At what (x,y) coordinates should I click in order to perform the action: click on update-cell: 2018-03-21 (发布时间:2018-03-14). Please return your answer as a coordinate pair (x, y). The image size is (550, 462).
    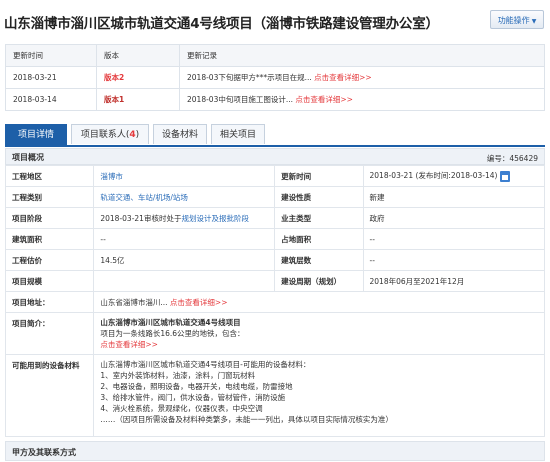
    Looking at the image, I should click on (453, 176).